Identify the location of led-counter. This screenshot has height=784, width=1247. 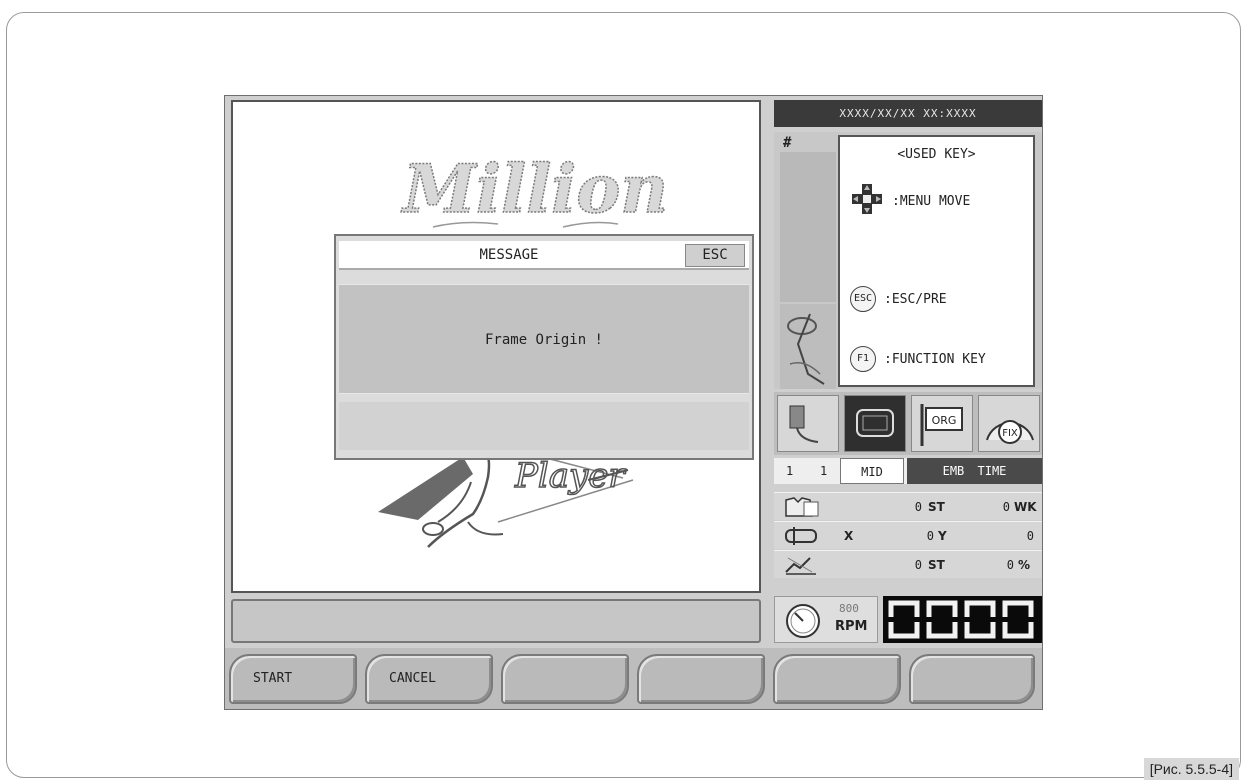
(962, 619).